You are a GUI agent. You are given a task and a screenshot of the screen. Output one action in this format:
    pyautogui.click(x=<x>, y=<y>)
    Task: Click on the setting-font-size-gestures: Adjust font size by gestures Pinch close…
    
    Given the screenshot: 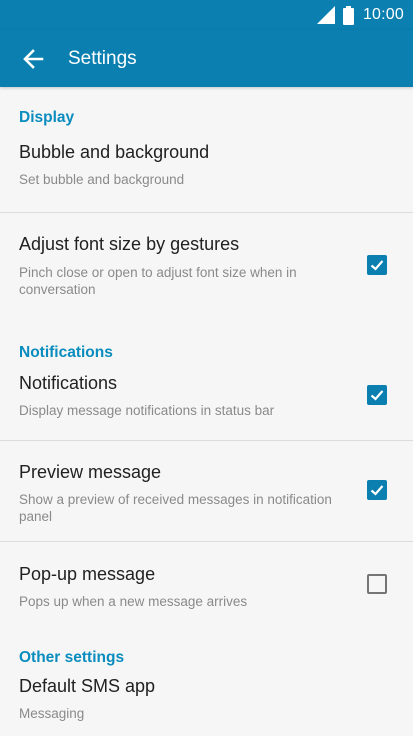 What is the action you would take?
    pyautogui.click(x=206, y=259)
    